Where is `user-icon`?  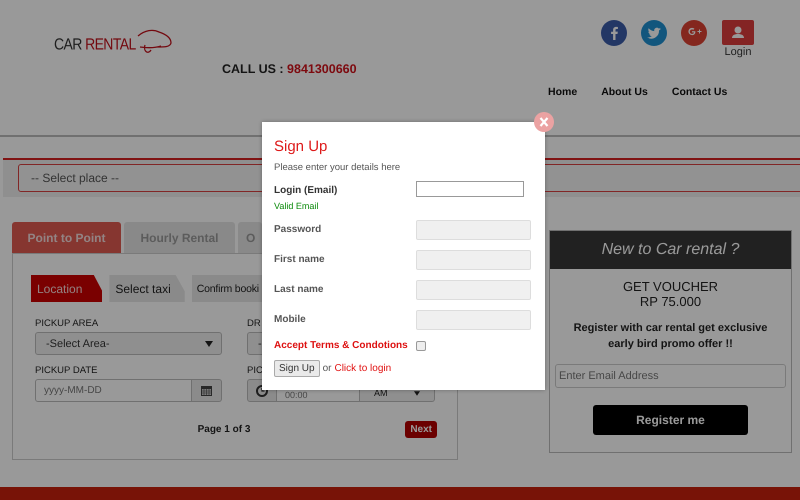
user-icon is located at coordinates (738, 32).